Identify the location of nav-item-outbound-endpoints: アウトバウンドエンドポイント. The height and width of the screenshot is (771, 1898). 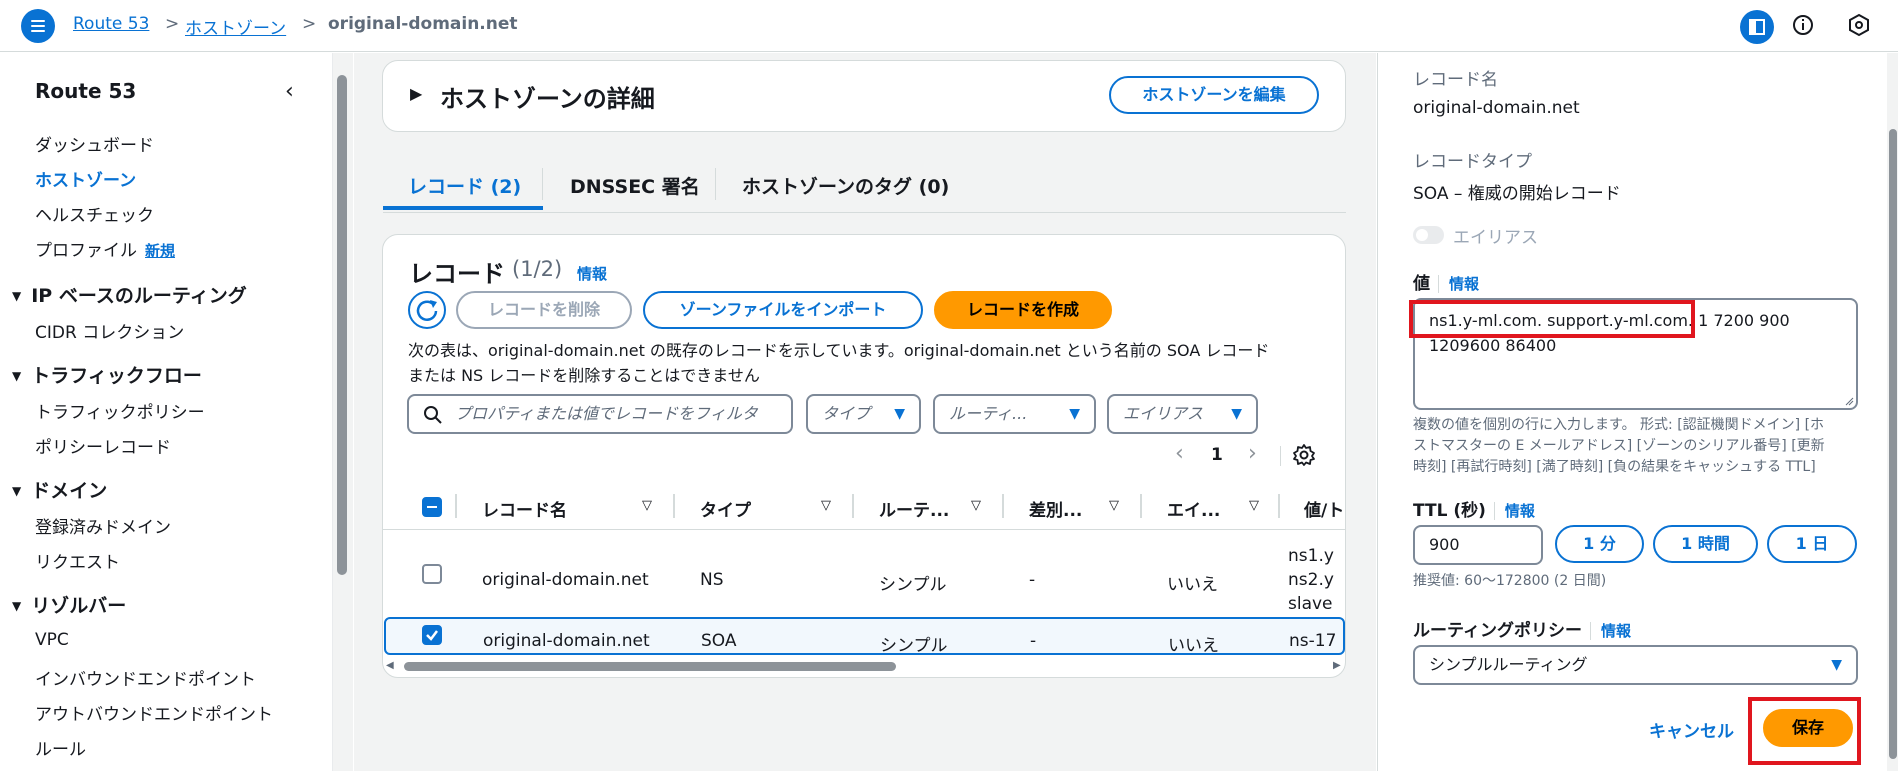
(154, 712).